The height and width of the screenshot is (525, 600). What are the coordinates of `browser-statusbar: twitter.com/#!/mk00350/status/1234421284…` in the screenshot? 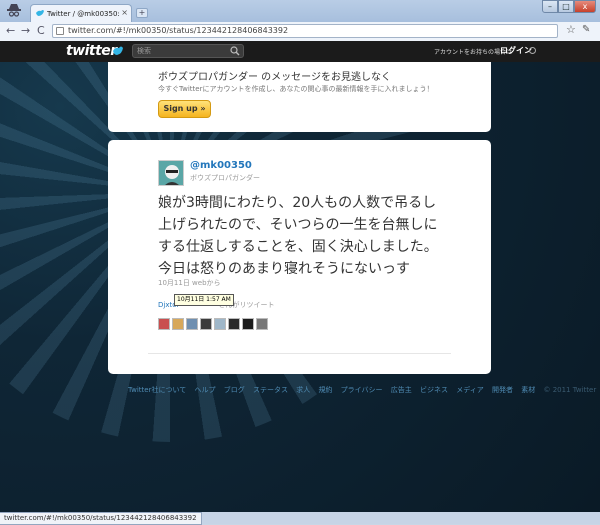 It's located at (300, 518).